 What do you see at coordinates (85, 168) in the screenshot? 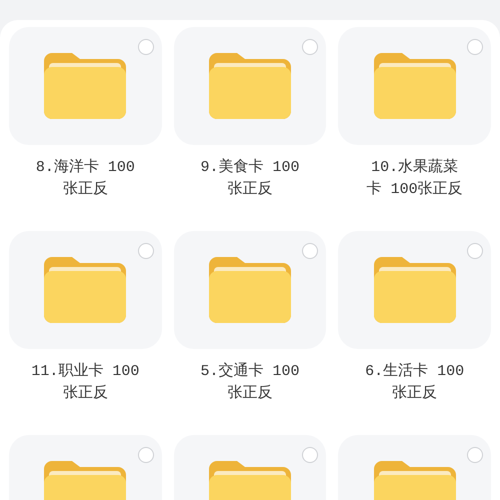
I see `folder-name-line: 8.海洋卡 100` at bounding box center [85, 168].